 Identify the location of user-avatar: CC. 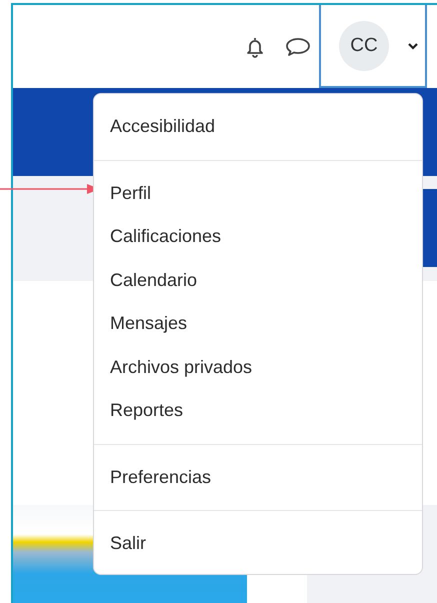
(364, 45).